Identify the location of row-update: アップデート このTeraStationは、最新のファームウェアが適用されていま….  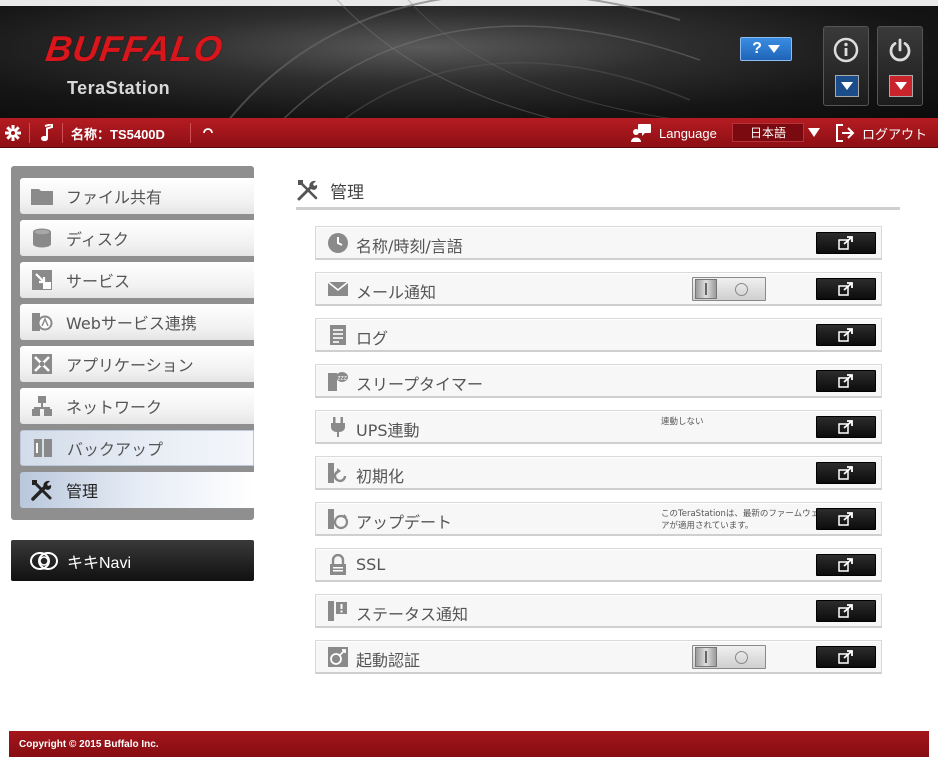
(598, 519).